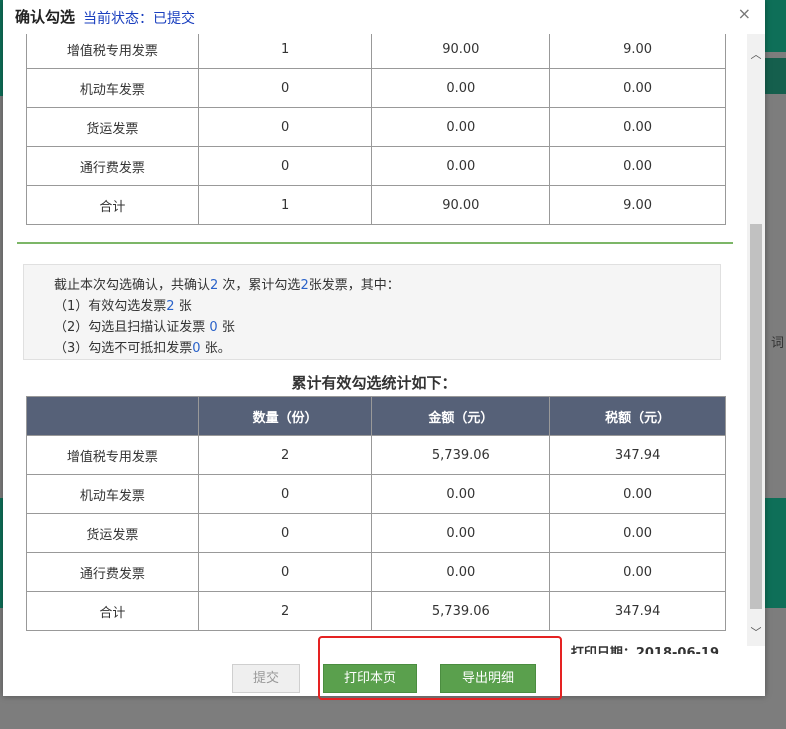  I want to click on scroll-down-icon: ﹀, so click(756, 632).